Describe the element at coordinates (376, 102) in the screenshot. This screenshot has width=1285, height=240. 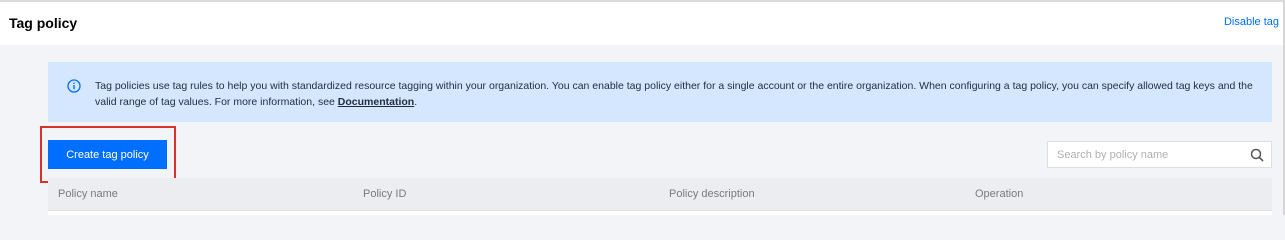
I see `documentation-link: Documentation` at that location.